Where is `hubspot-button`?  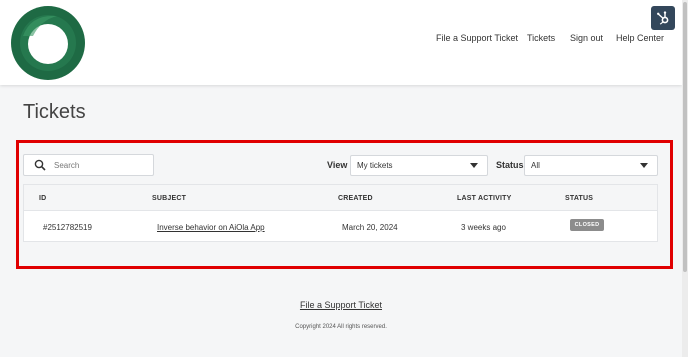 hubspot-button is located at coordinates (663, 18).